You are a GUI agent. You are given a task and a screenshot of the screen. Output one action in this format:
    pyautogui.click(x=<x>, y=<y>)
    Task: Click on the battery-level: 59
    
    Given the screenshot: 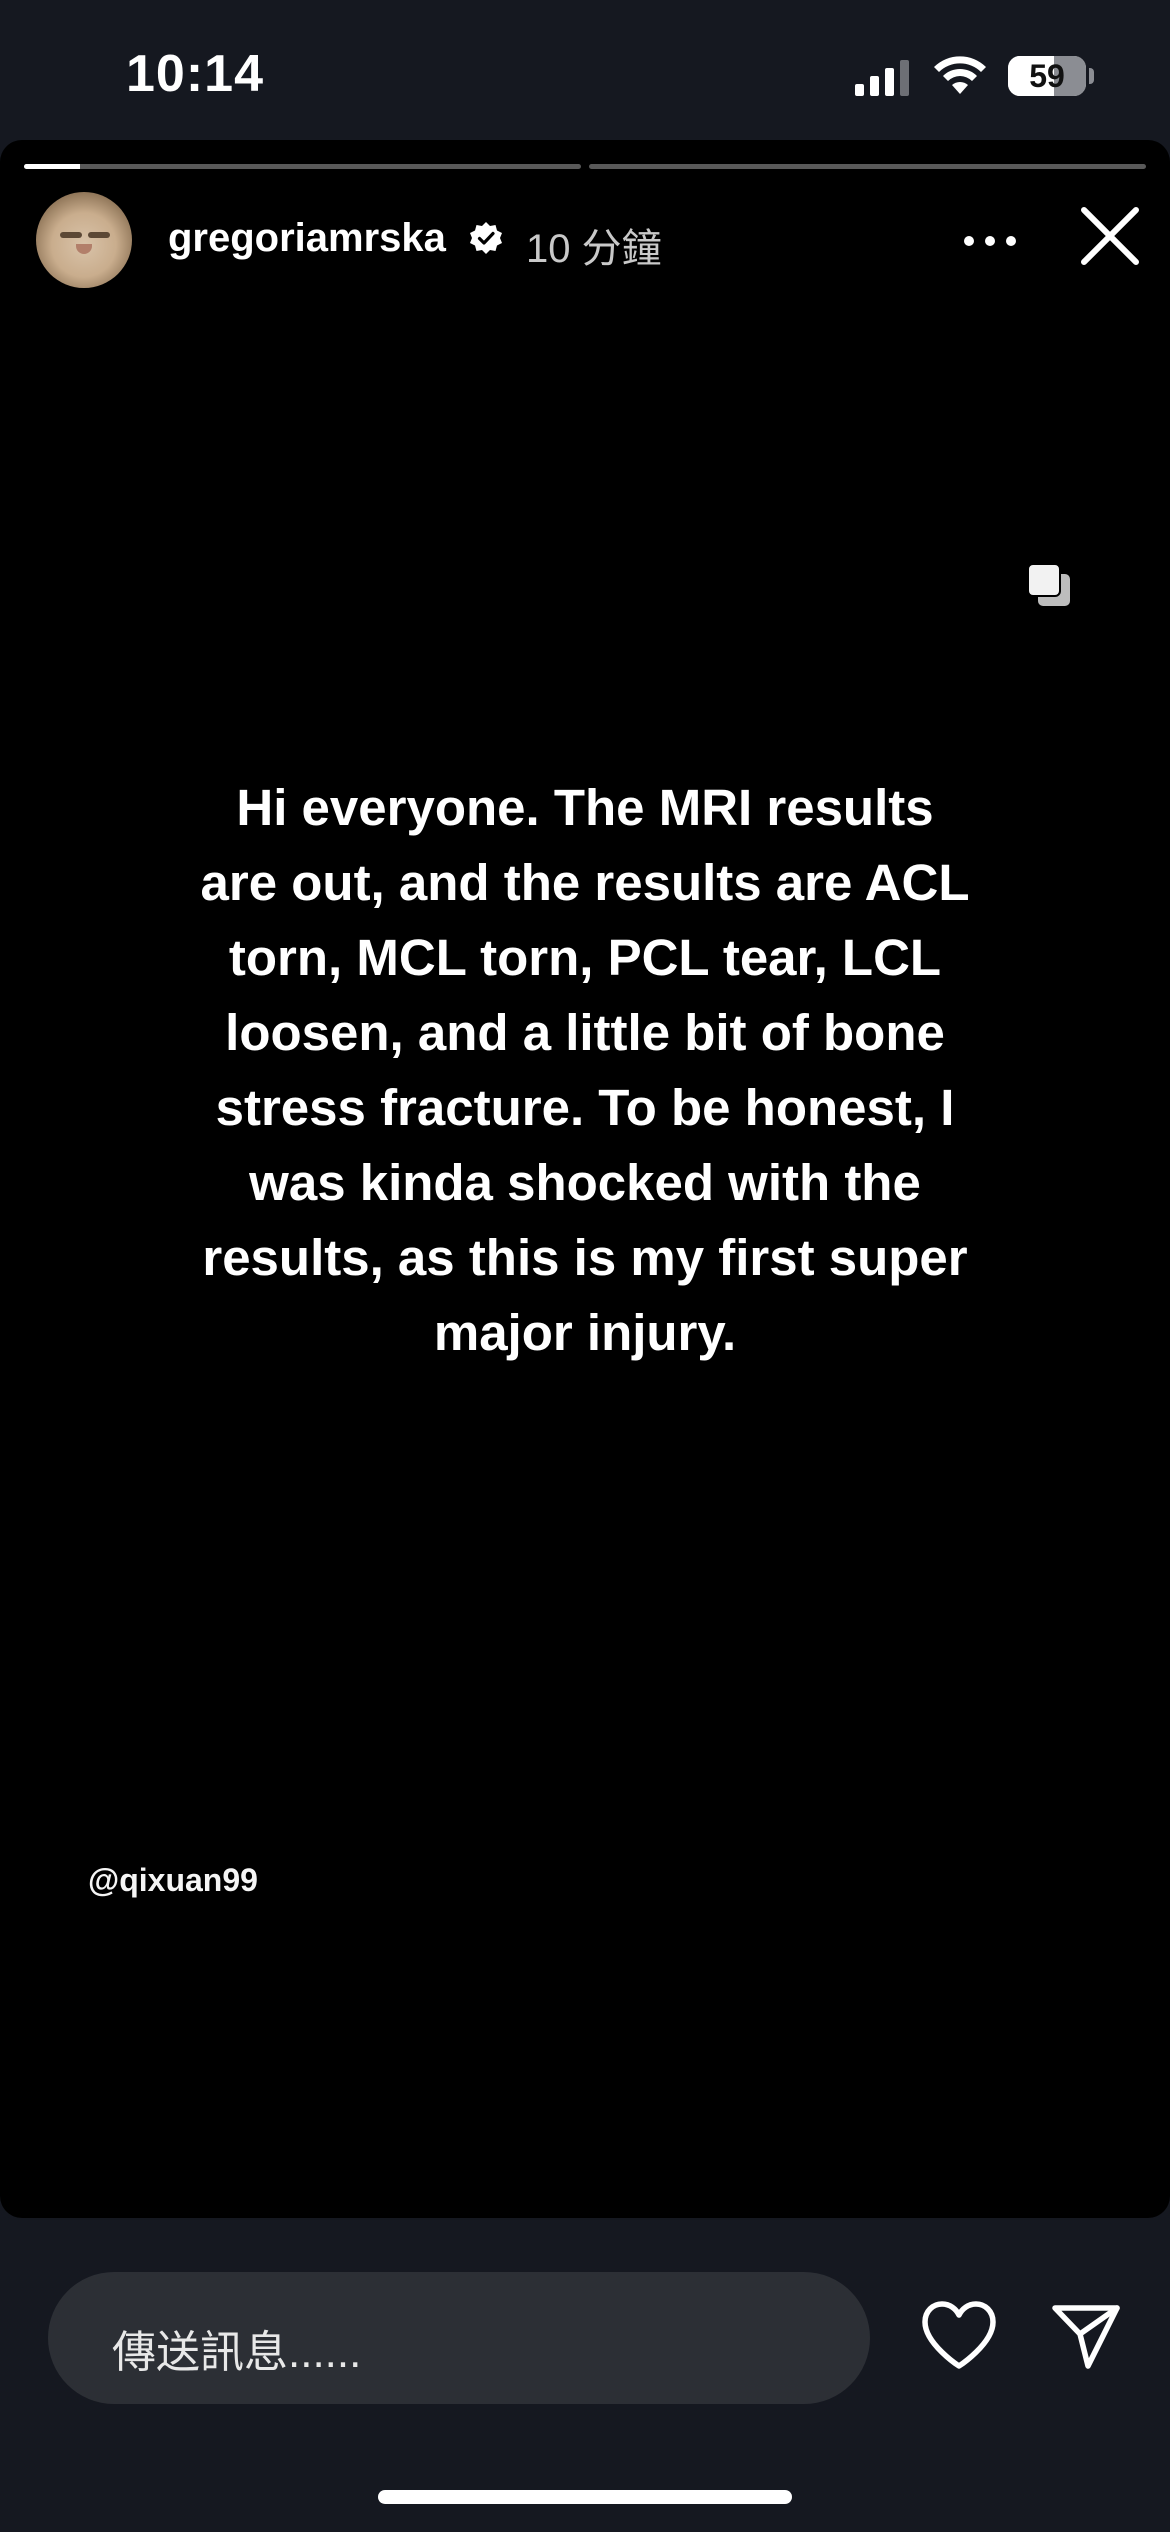 What is the action you would take?
    pyautogui.click(x=1047, y=76)
    